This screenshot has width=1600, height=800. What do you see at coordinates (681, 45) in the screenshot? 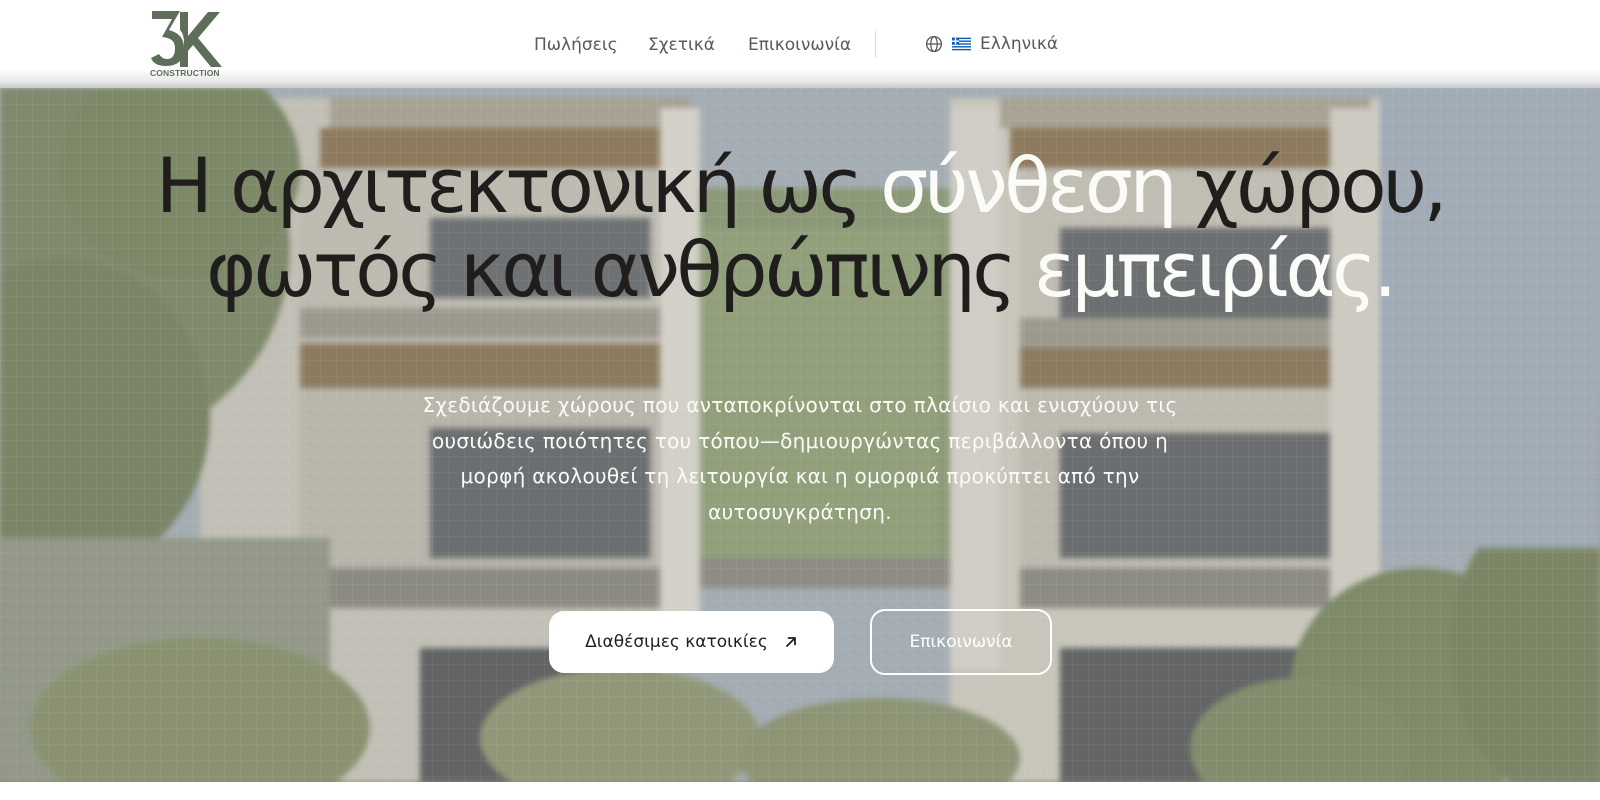
I see `nav-link-about: Σχετικά` at bounding box center [681, 45].